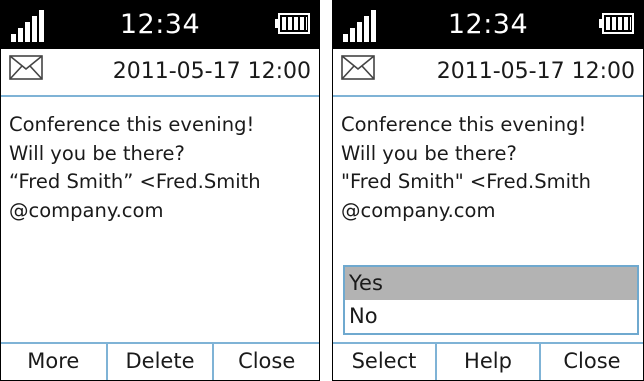 This screenshot has height=381, width=644. I want to click on softkey-bar: More Delete Close, so click(160, 361).